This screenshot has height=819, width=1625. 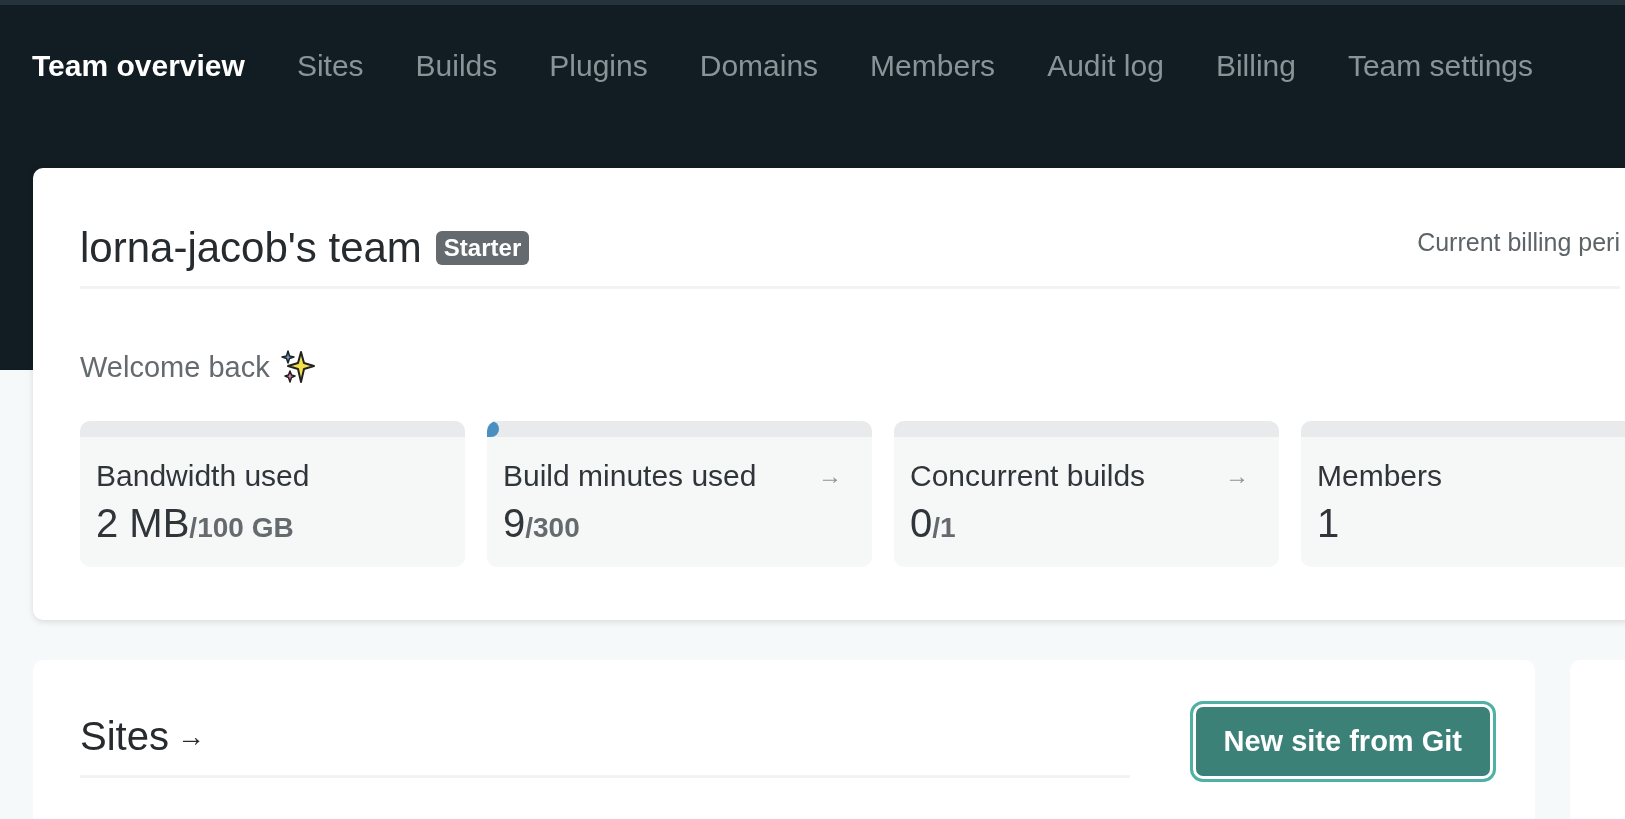 What do you see at coordinates (679, 494) in the screenshot?
I see `stat-card: Build minutes used → 9/300` at bounding box center [679, 494].